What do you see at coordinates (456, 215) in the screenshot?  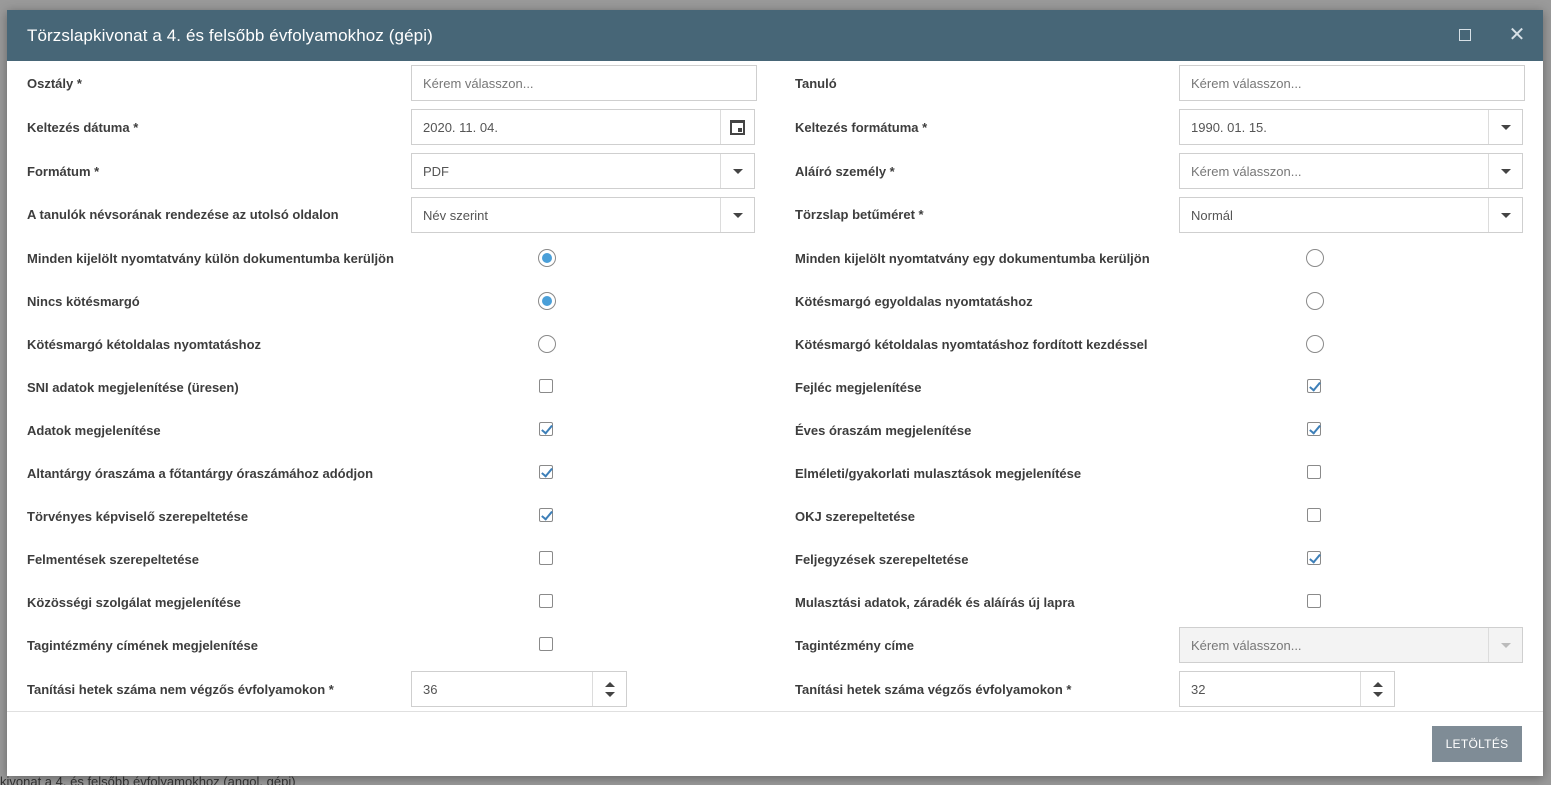 I see `rendezes-value: Név szerint` at bounding box center [456, 215].